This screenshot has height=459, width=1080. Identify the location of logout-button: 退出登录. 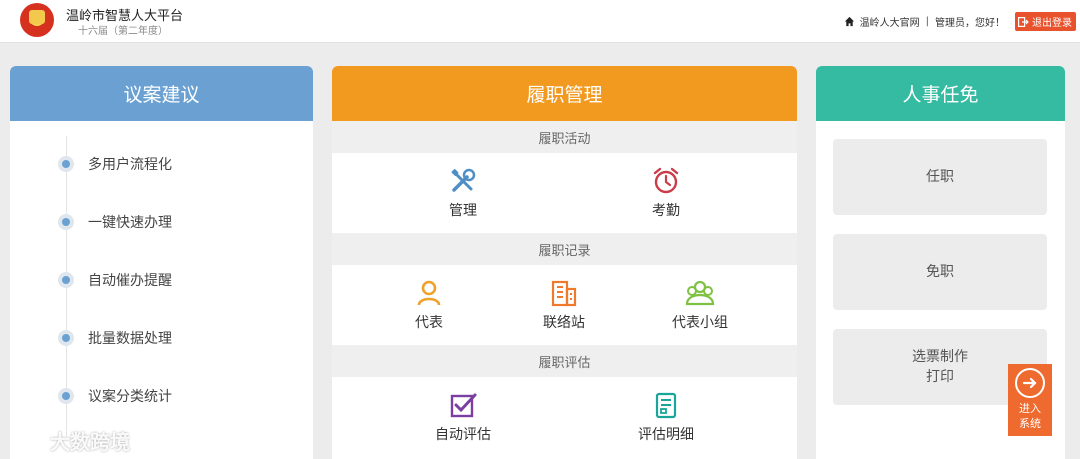
(1045, 21).